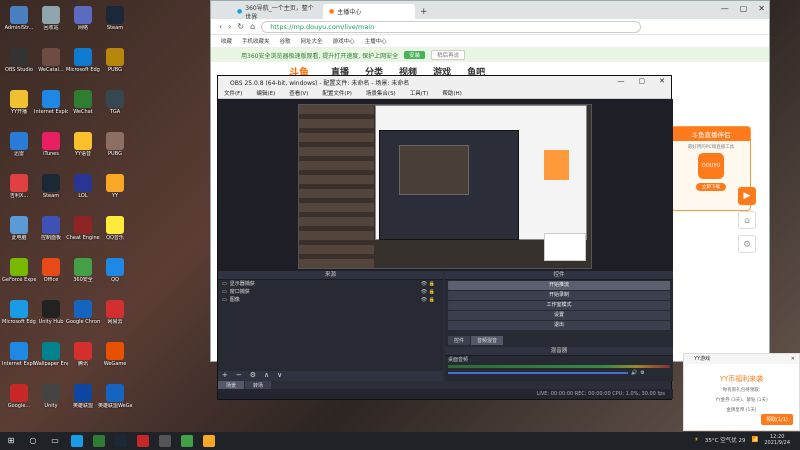  Describe the element at coordinates (225, 376) in the screenshot. I see `add-icon: +` at that location.